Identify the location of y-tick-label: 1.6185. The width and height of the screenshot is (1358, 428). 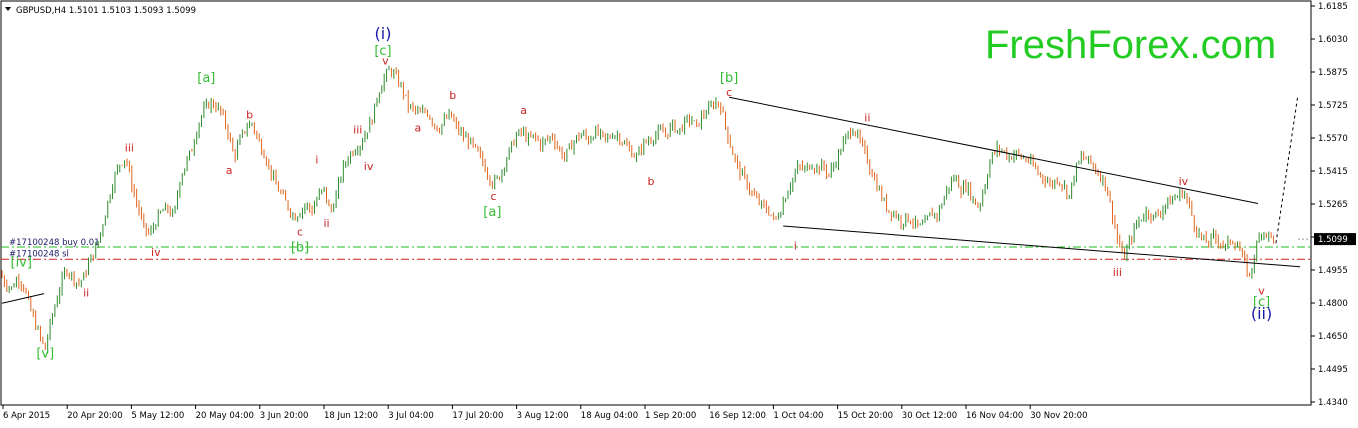
(1333, 7).